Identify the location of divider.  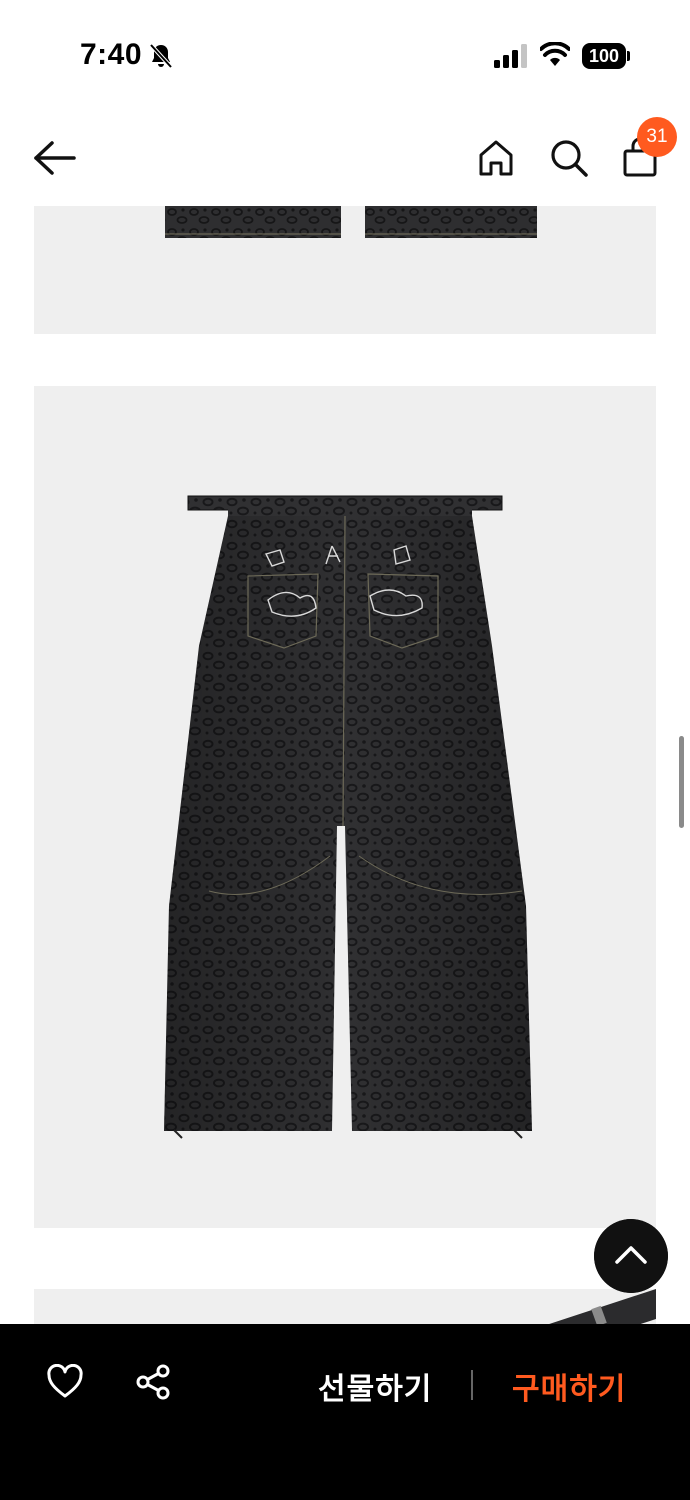
(472, 1385).